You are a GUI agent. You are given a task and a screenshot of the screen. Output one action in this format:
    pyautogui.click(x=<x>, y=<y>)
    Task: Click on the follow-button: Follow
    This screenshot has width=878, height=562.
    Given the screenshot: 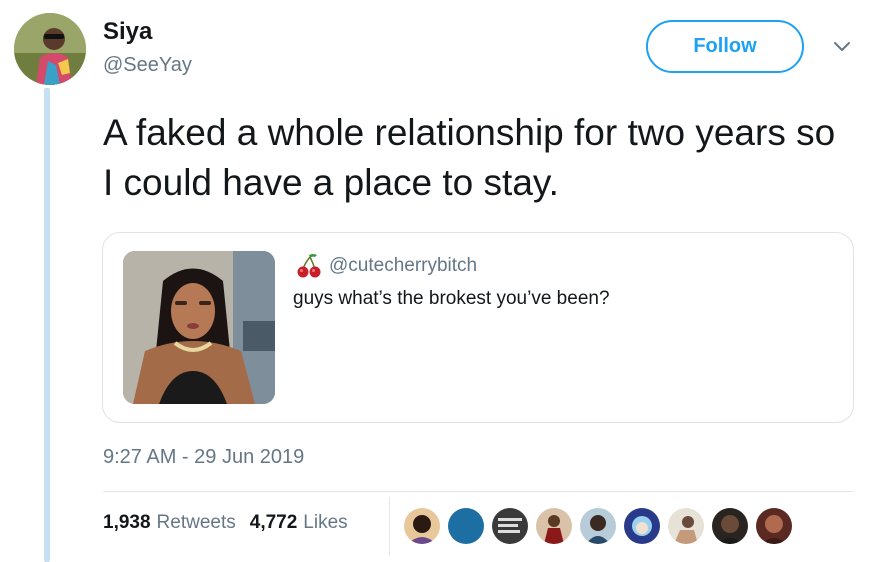 What is the action you would take?
    pyautogui.click(x=725, y=46)
    